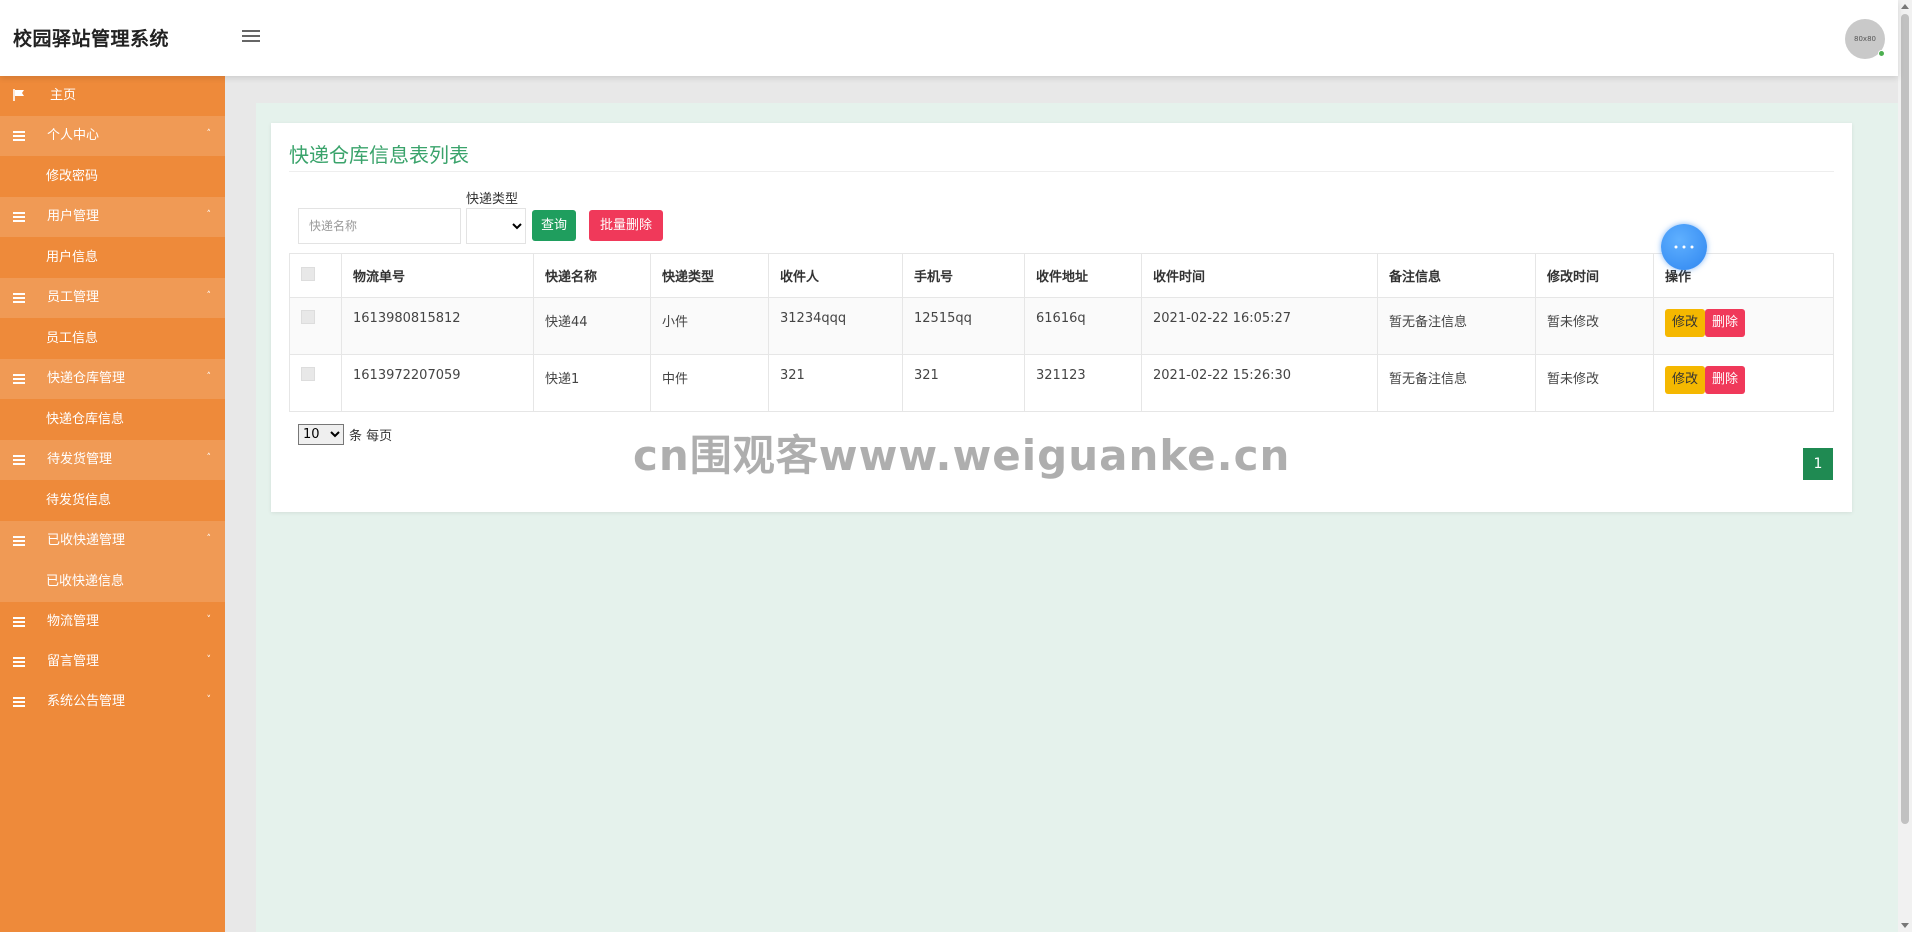 This screenshot has height=932, width=1912. Describe the element at coordinates (86, 701) in the screenshot. I see `sidebar-group-label: 系统公告管理` at that location.